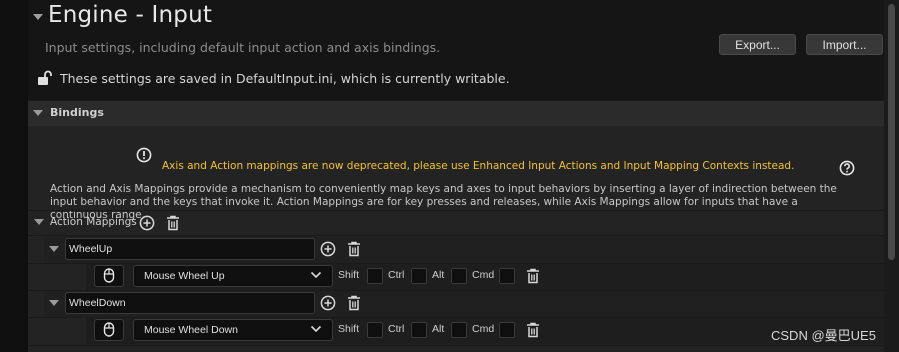 The width and height of the screenshot is (899, 352). I want to click on add-action-mapping-icon, so click(147, 223).